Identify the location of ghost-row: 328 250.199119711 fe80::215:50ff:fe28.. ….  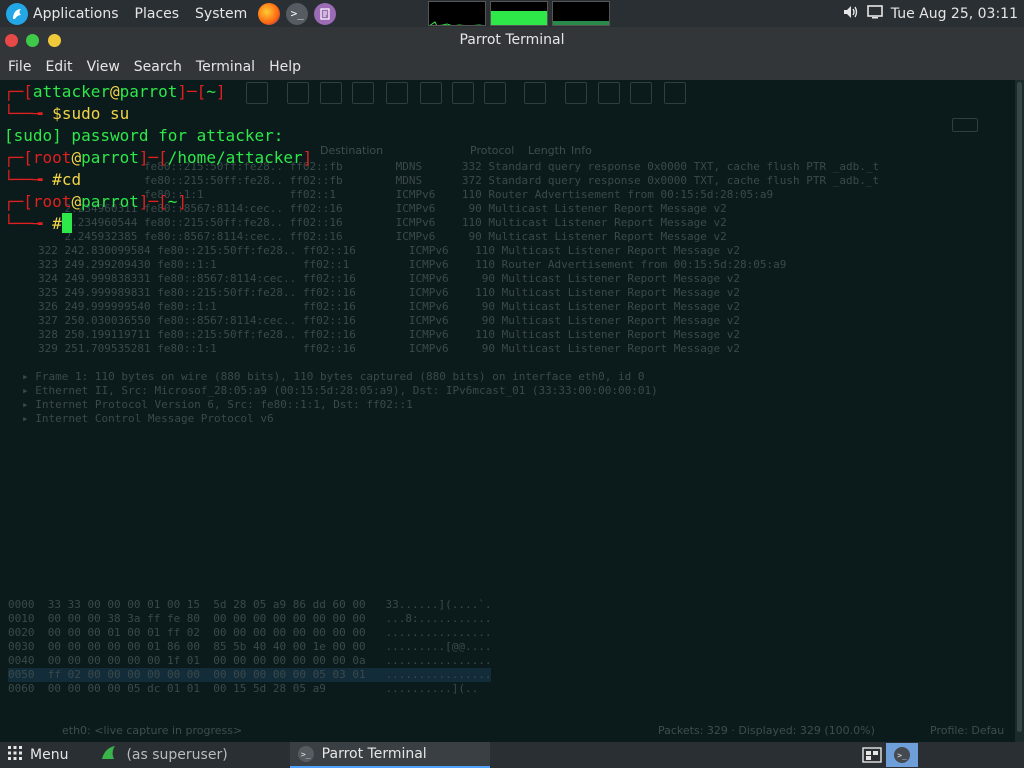
(389, 334).